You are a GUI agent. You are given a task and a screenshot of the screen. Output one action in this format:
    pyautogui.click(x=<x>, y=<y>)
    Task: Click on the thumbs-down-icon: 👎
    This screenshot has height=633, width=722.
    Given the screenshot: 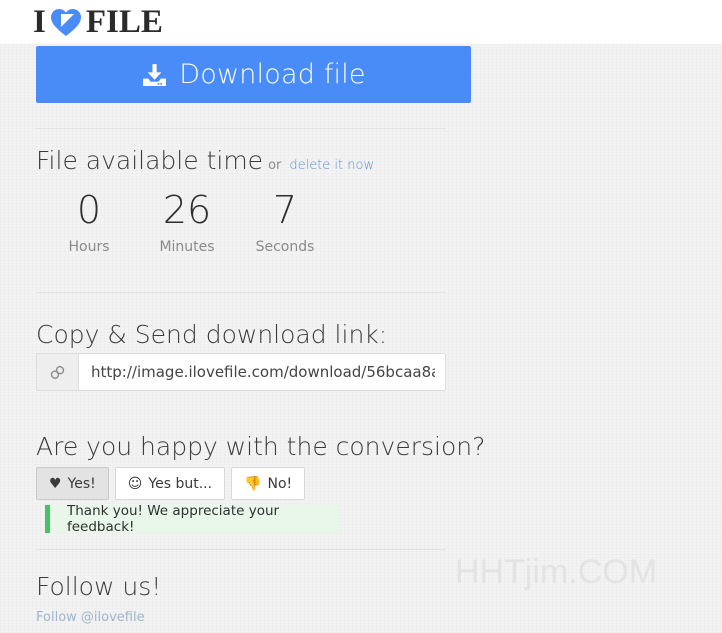 What is the action you would take?
    pyautogui.click(x=253, y=483)
    